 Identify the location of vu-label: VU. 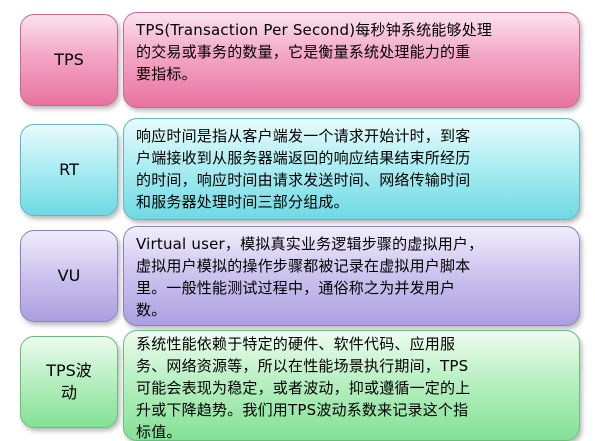
(69, 276).